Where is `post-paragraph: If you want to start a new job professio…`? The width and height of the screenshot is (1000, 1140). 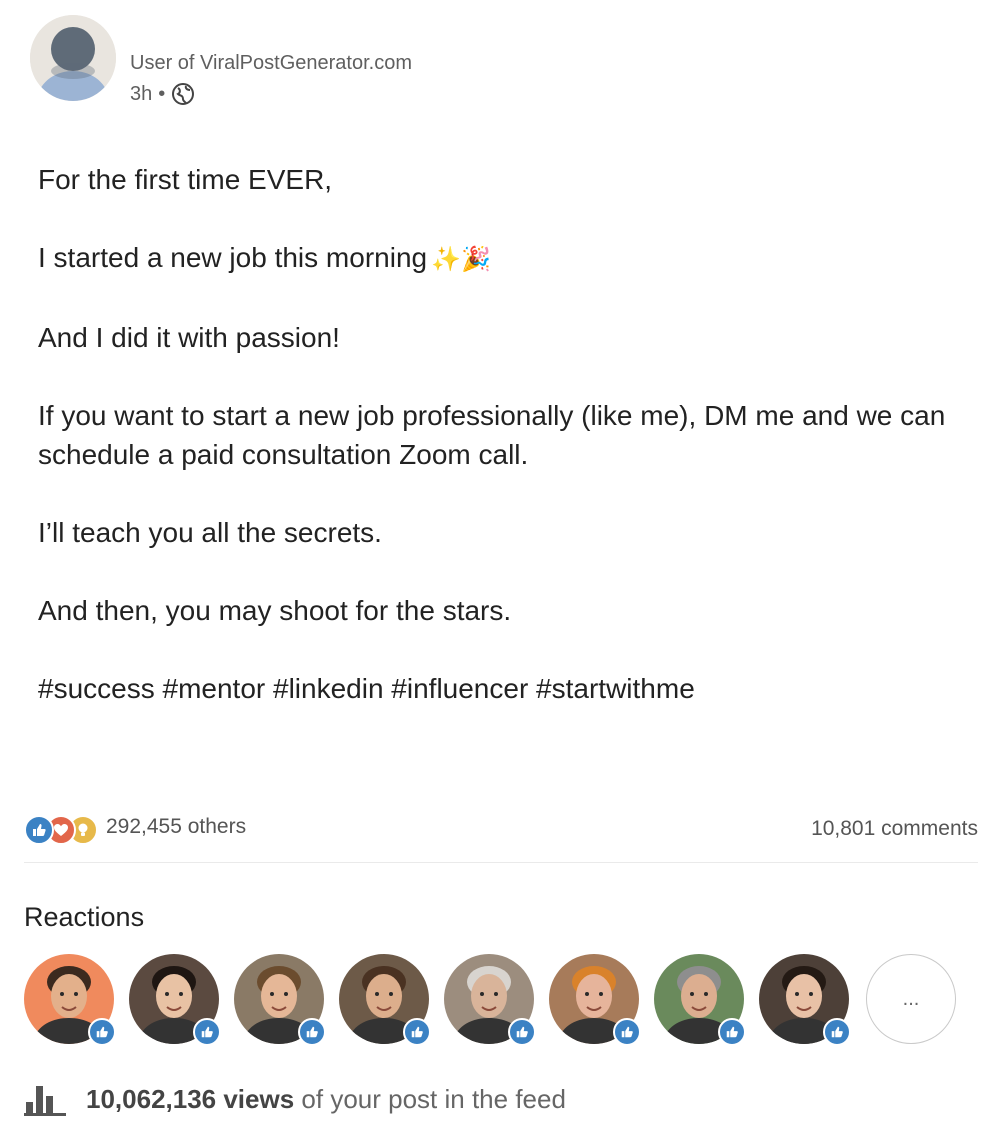 post-paragraph: If you want to start a new job professio… is located at coordinates (492, 435).